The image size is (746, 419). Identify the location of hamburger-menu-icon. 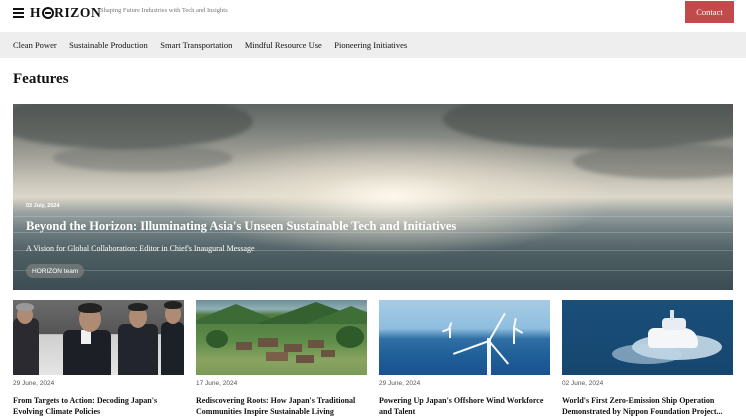
(18, 13).